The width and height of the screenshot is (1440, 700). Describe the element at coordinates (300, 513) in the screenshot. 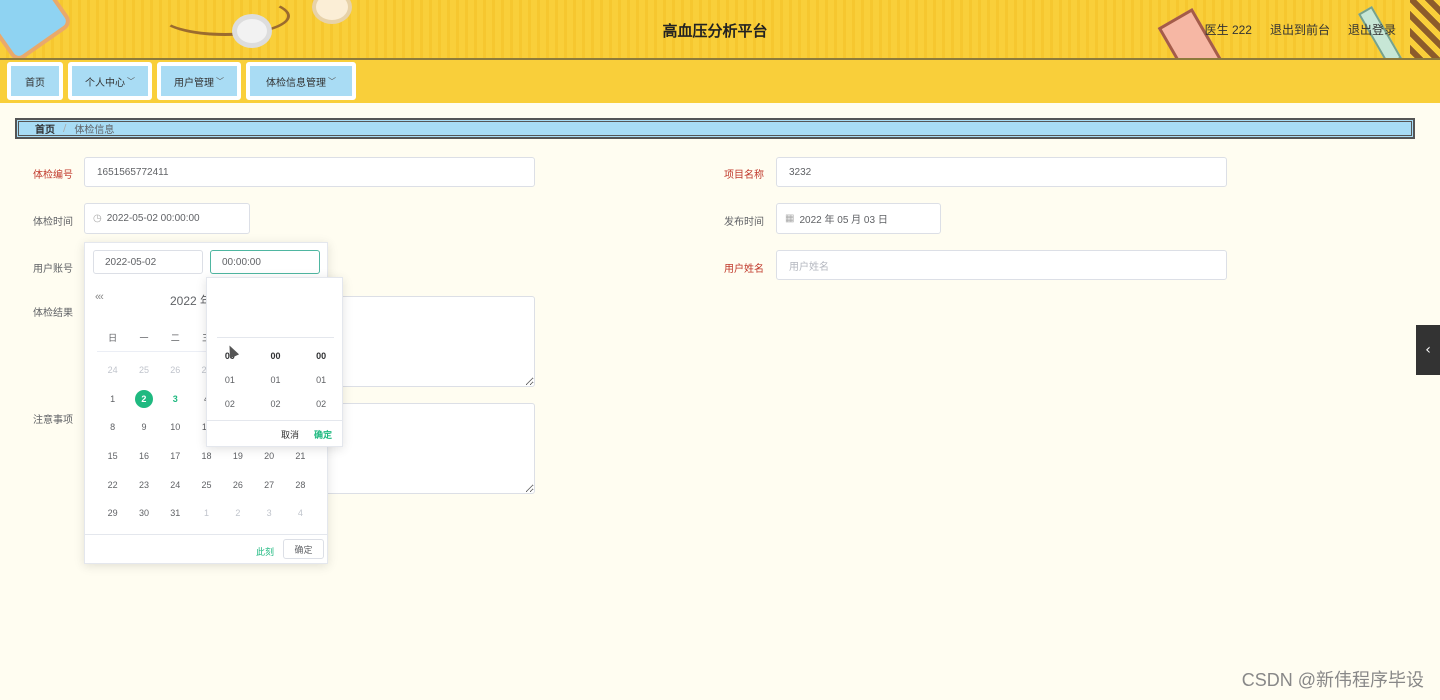

I see `calendar-day: 4` at that location.